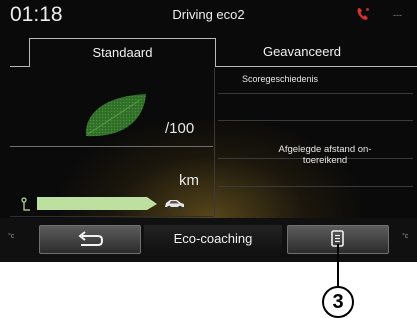  What do you see at coordinates (214, 143) in the screenshot?
I see `vertical-divider` at bounding box center [214, 143].